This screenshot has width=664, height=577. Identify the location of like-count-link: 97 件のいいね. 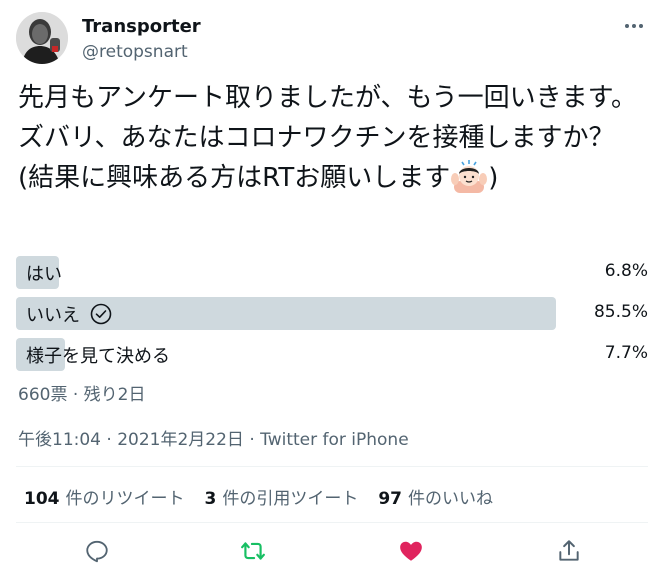
(435, 496).